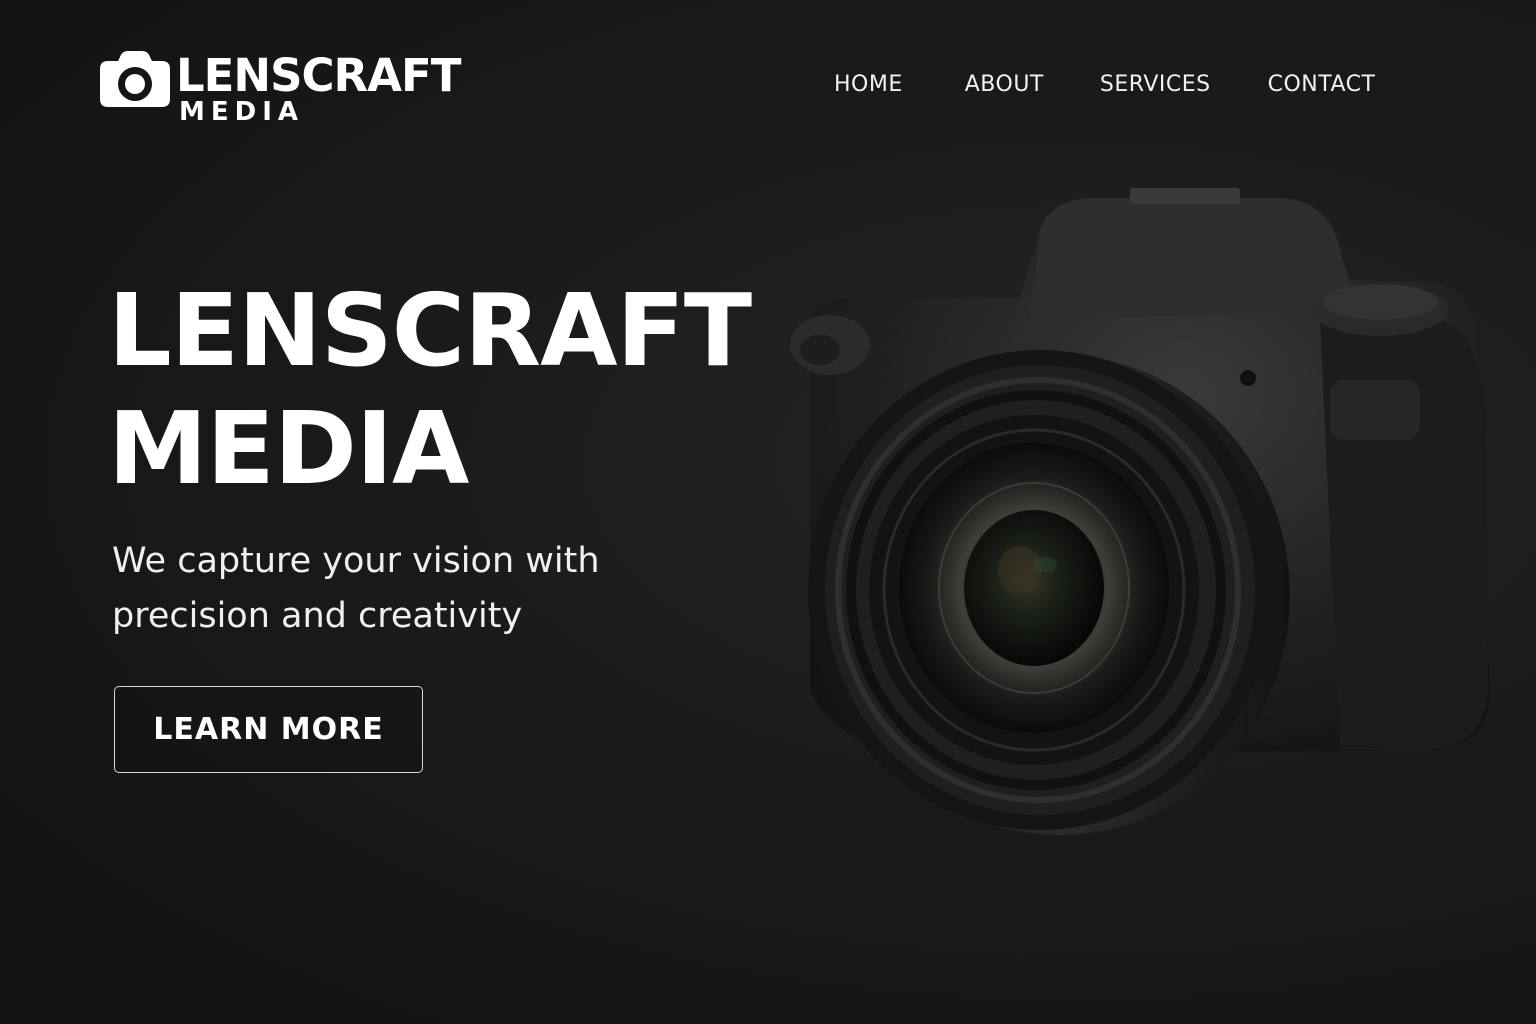  I want to click on nav-contact: CONTACT, so click(1322, 85).